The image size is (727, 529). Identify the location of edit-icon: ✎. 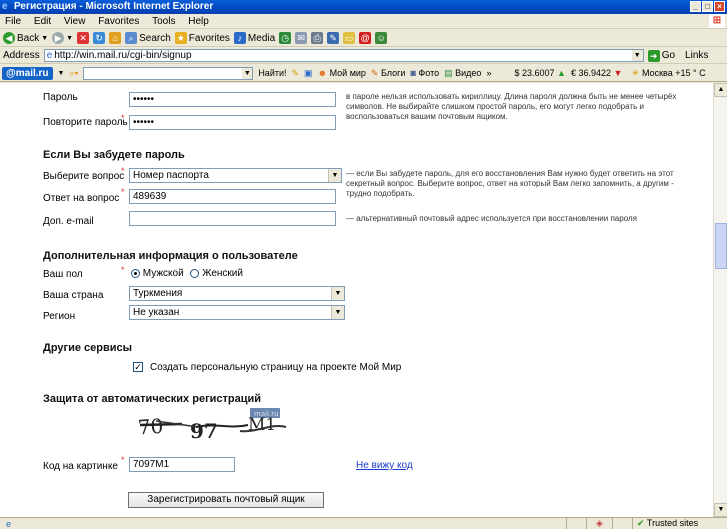
(333, 38).